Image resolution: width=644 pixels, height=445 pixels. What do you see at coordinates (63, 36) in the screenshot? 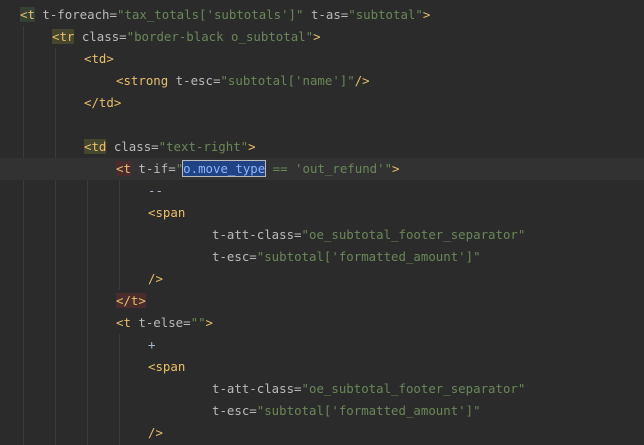
I see `code-token: <tr` at bounding box center [63, 36].